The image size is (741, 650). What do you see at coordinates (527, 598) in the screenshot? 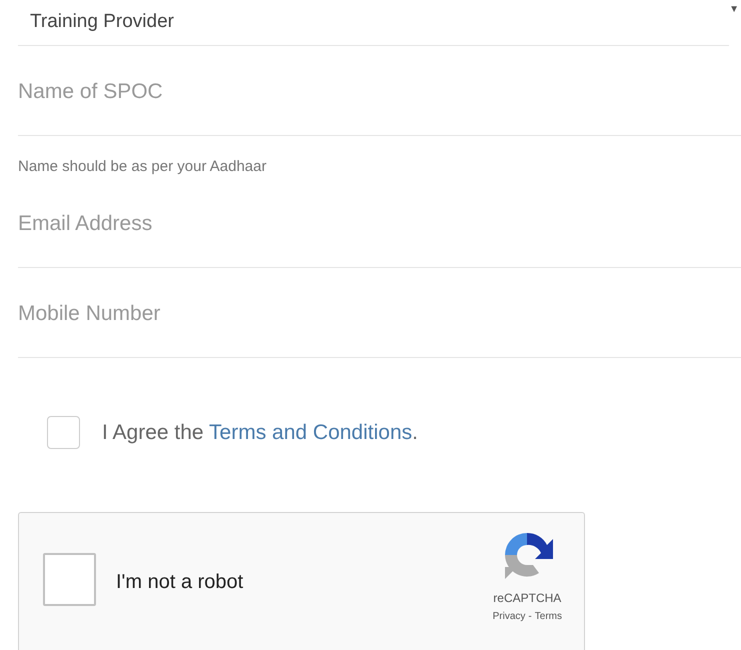
I see `recaptcha-brand: reCAPTCHA` at bounding box center [527, 598].